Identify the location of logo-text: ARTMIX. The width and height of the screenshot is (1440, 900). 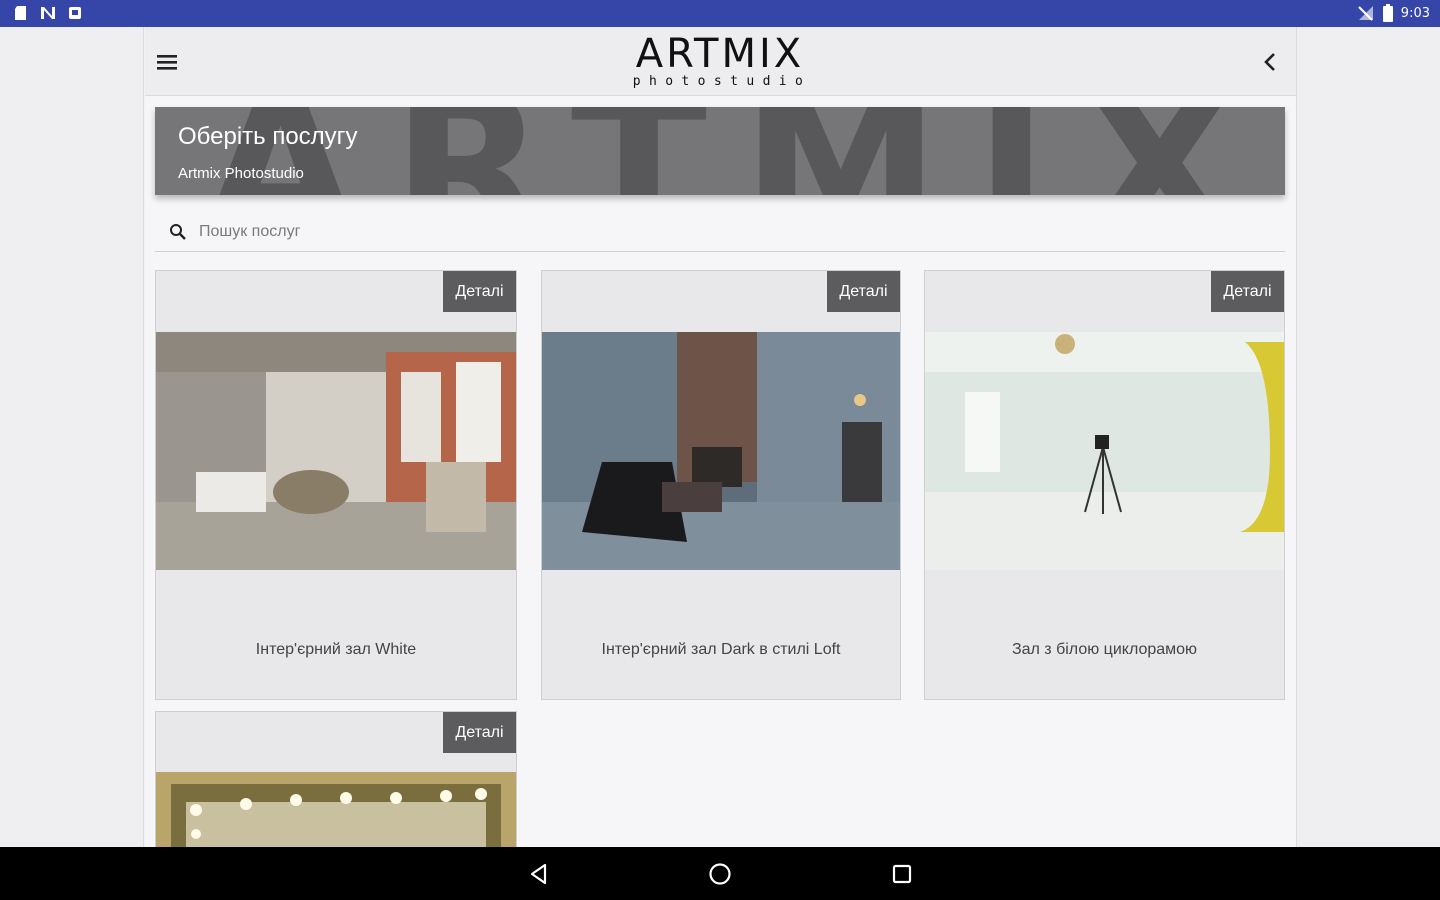
(720, 54).